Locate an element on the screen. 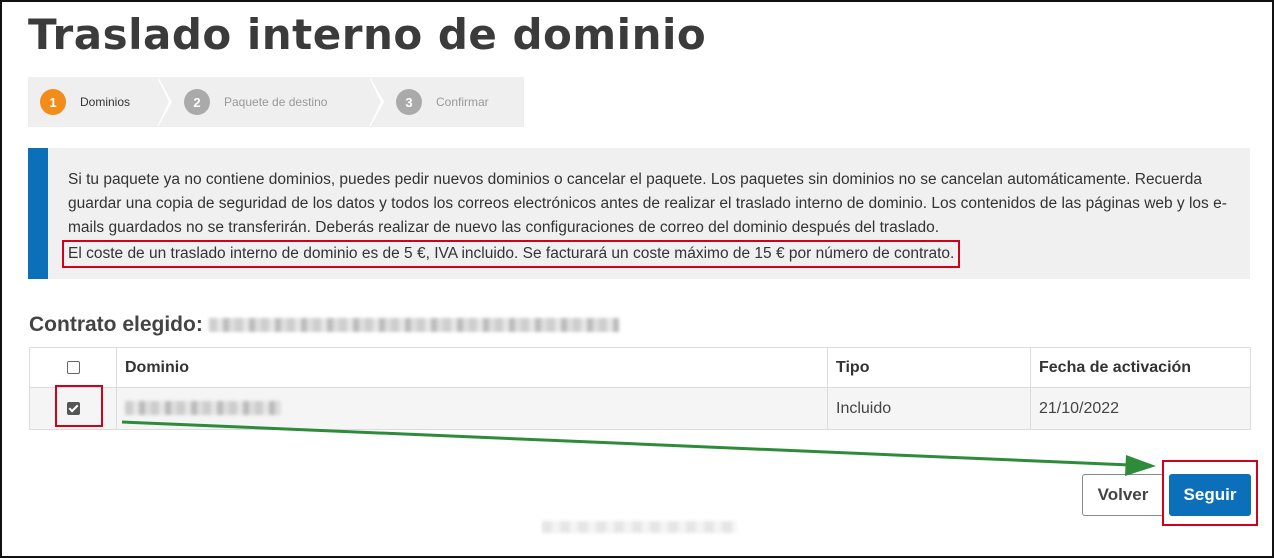  header-domain: Dominio is located at coordinates (472, 367).